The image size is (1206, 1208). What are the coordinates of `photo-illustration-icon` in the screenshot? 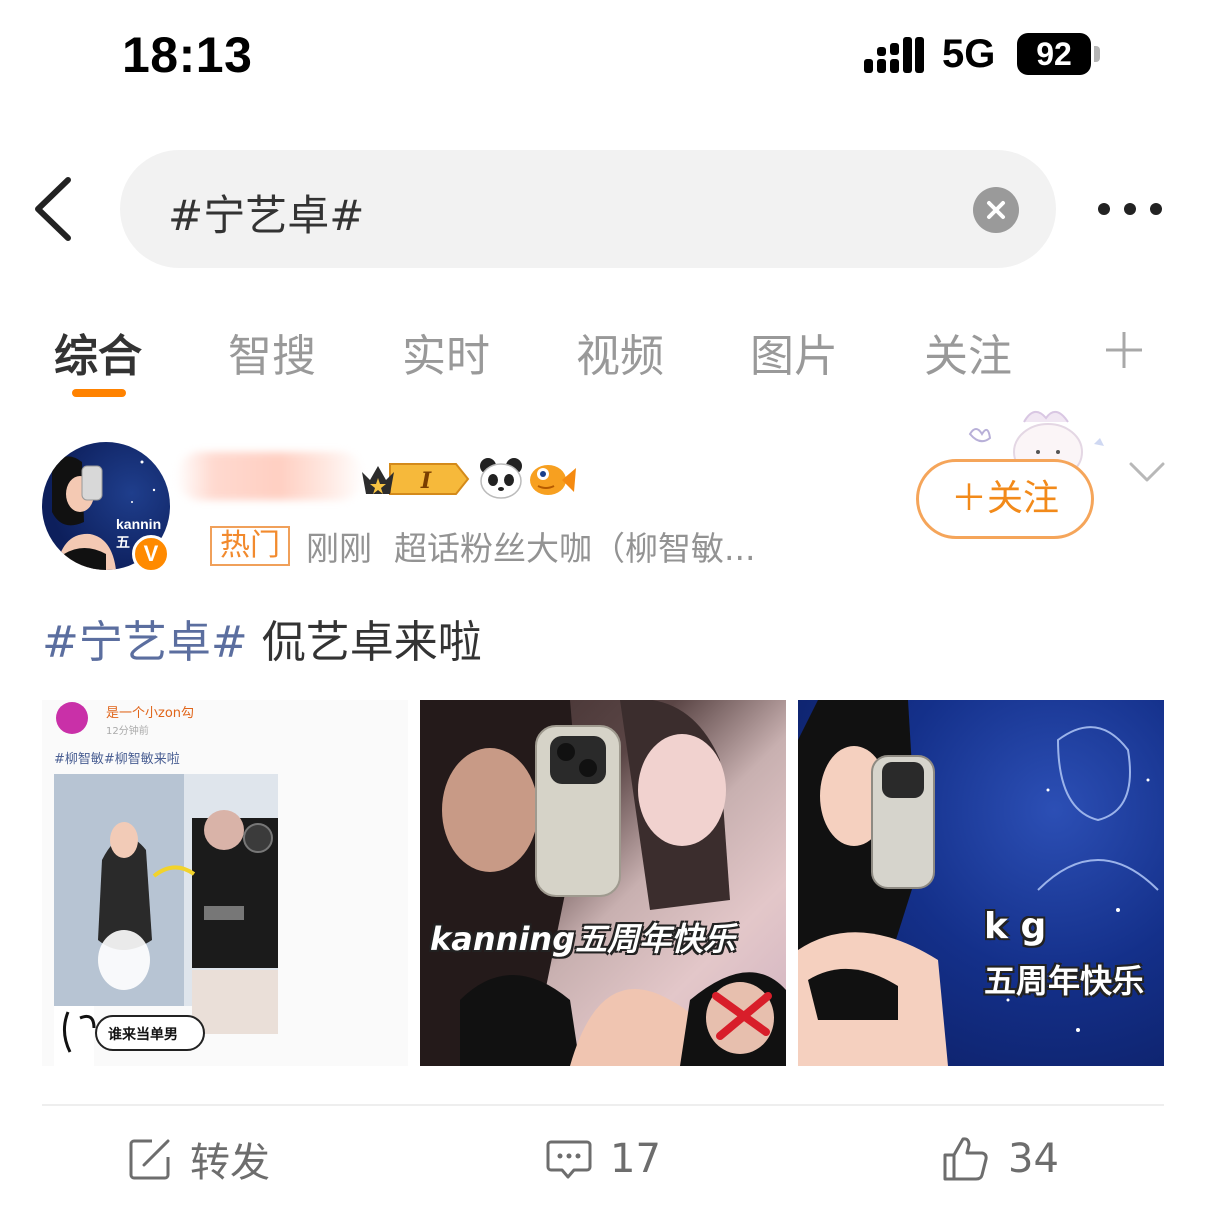 It's located at (603, 883).